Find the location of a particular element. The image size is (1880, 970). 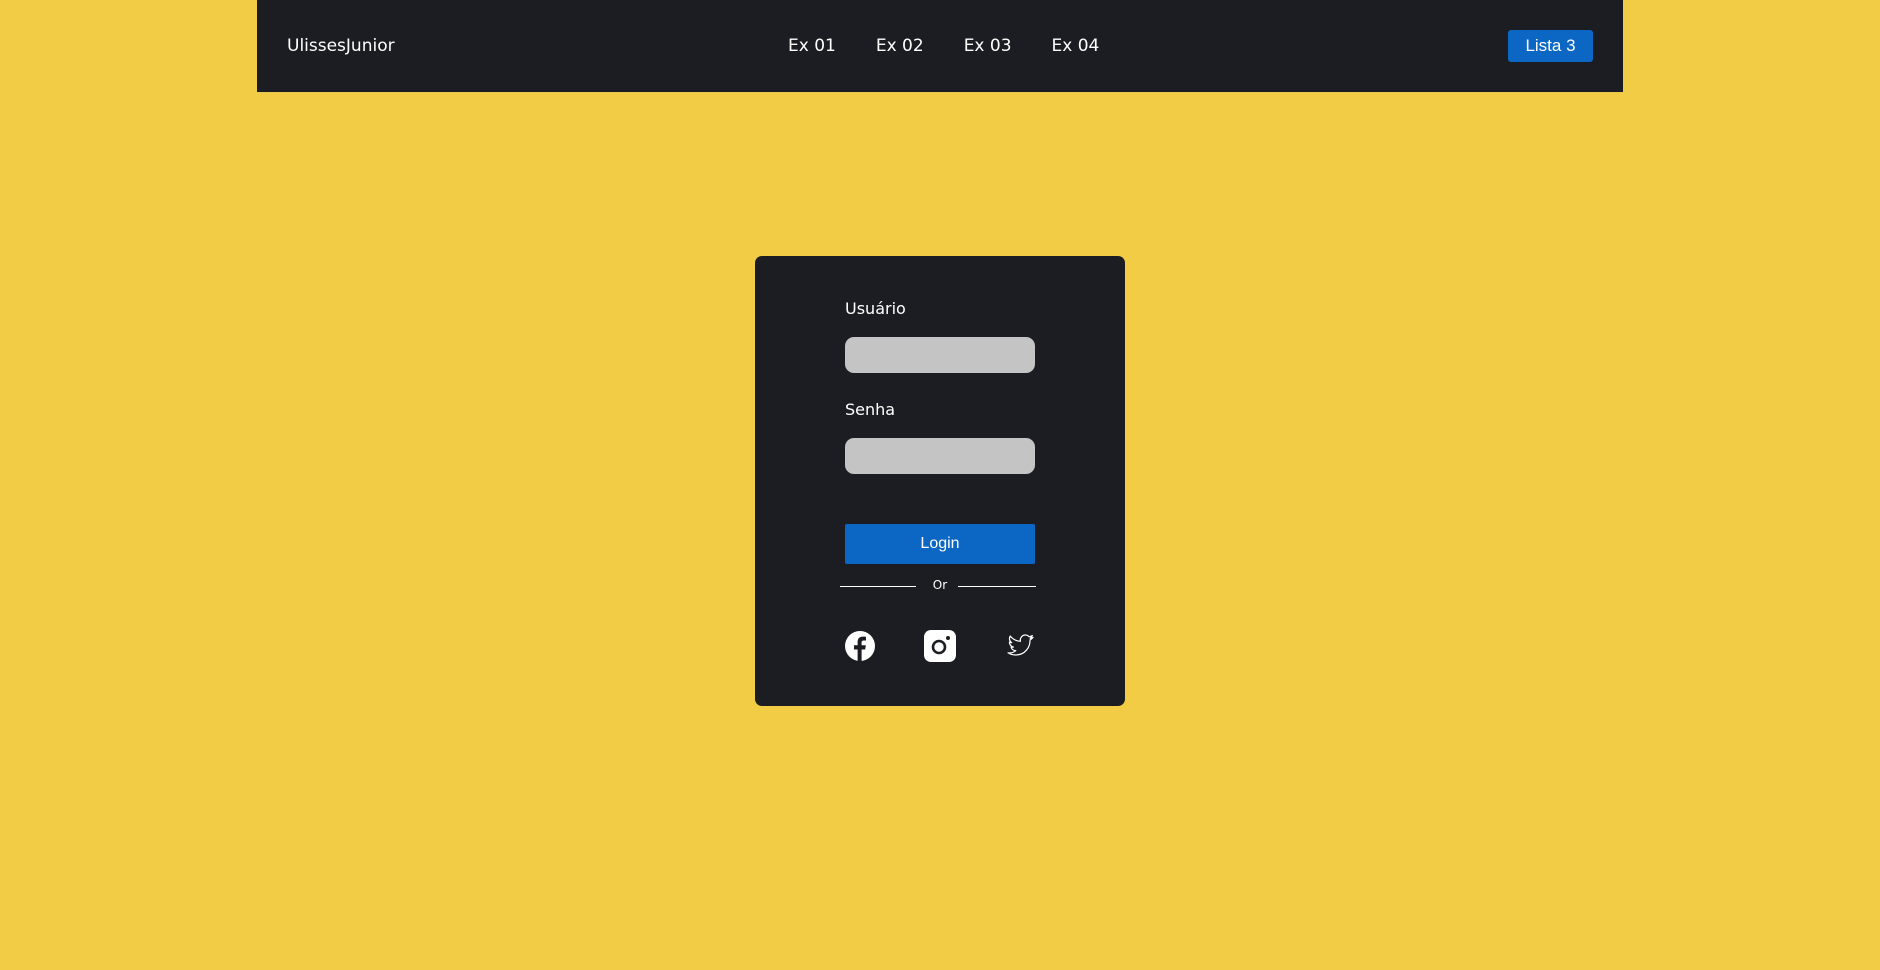

instagram-icon is located at coordinates (940, 646).